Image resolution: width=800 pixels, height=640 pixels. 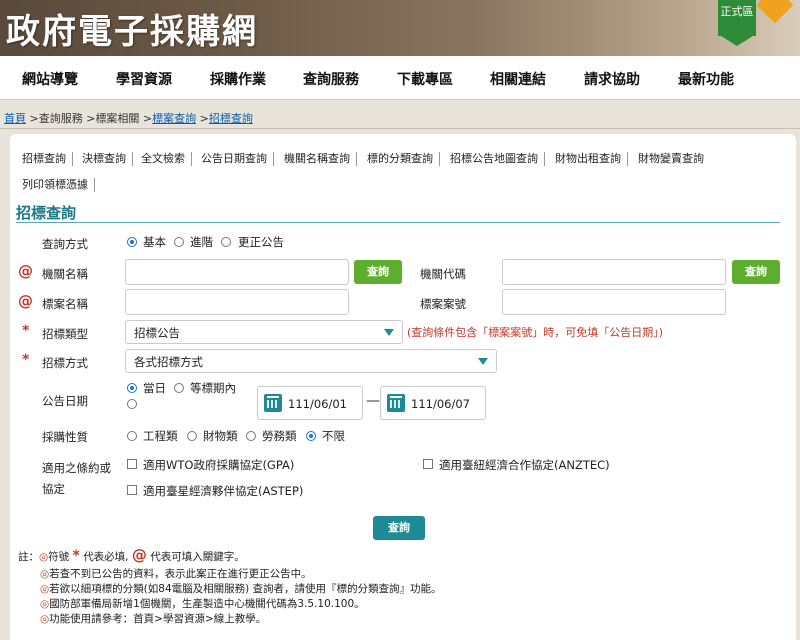 What do you see at coordinates (46, 213) in the screenshot?
I see `section-title: 招標查詢` at bounding box center [46, 213].